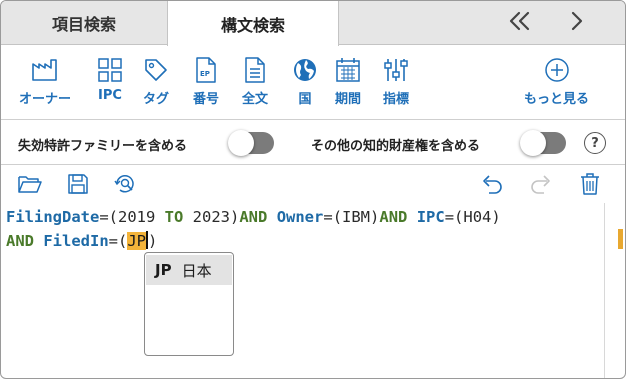 The width and height of the screenshot is (626, 379). I want to click on query-token: =(H04), so click(472, 217).